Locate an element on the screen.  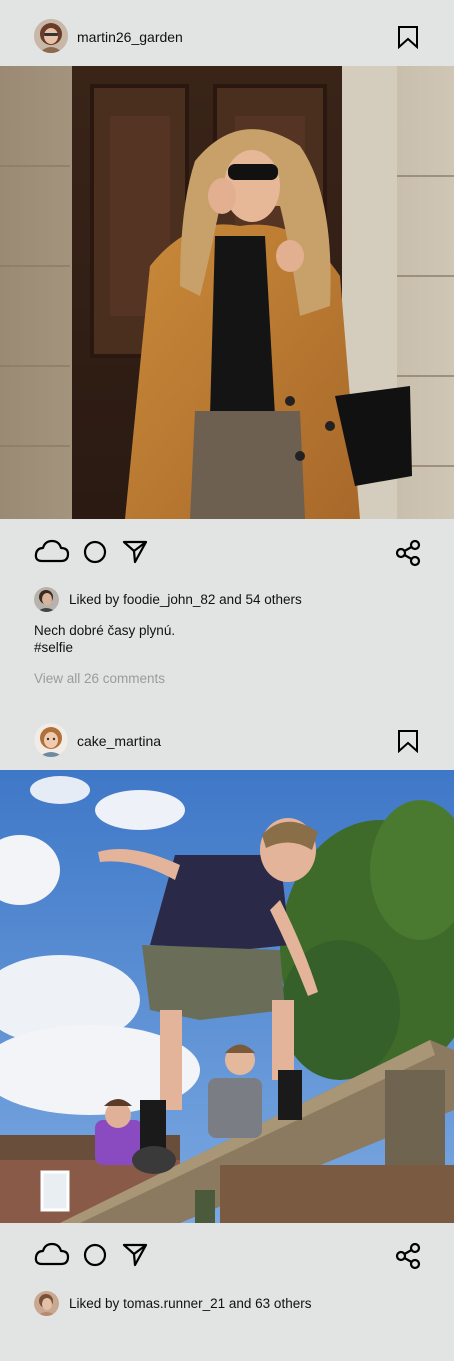
post-username: martin26_garden is located at coordinates (130, 37).